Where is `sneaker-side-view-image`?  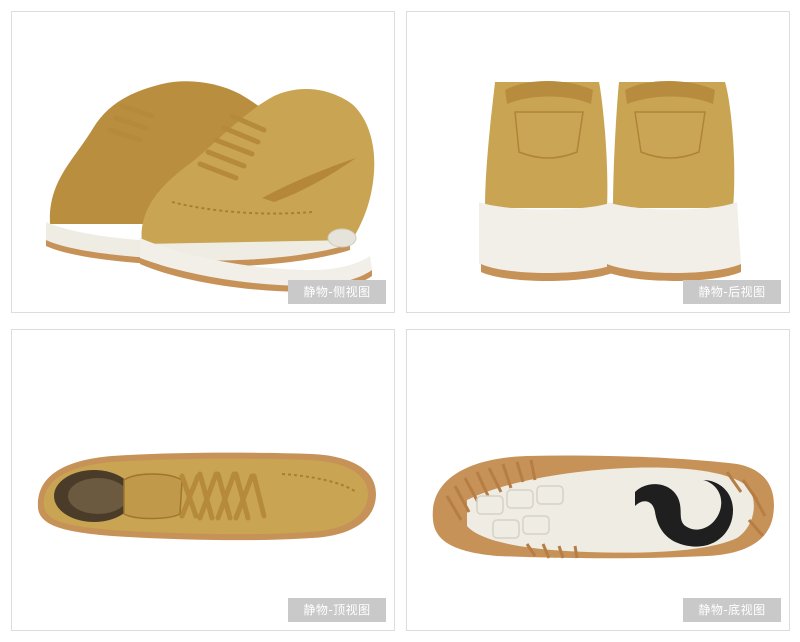 sneaker-side-view-image is located at coordinates (210, 186).